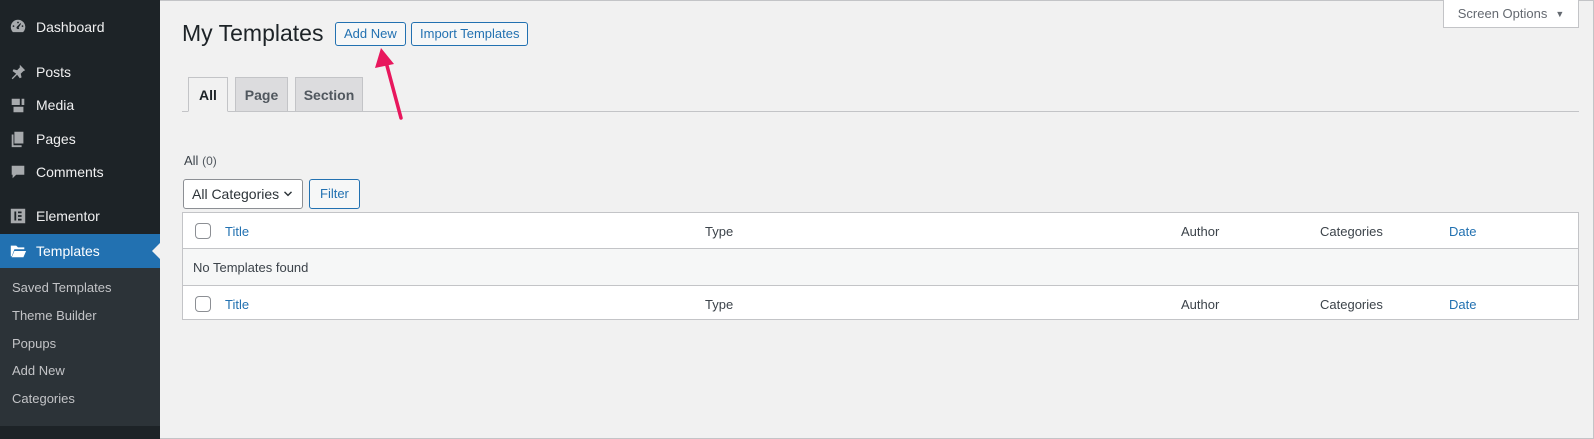  What do you see at coordinates (56, 139) in the screenshot?
I see `sidebar-item-label: Pages` at bounding box center [56, 139].